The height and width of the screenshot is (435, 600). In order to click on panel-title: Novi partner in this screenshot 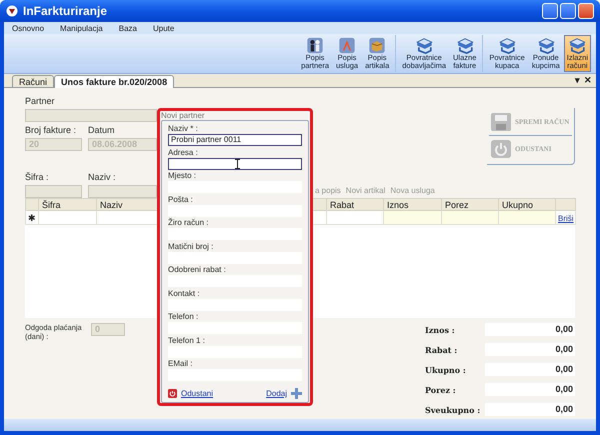, I will do `click(183, 115)`.